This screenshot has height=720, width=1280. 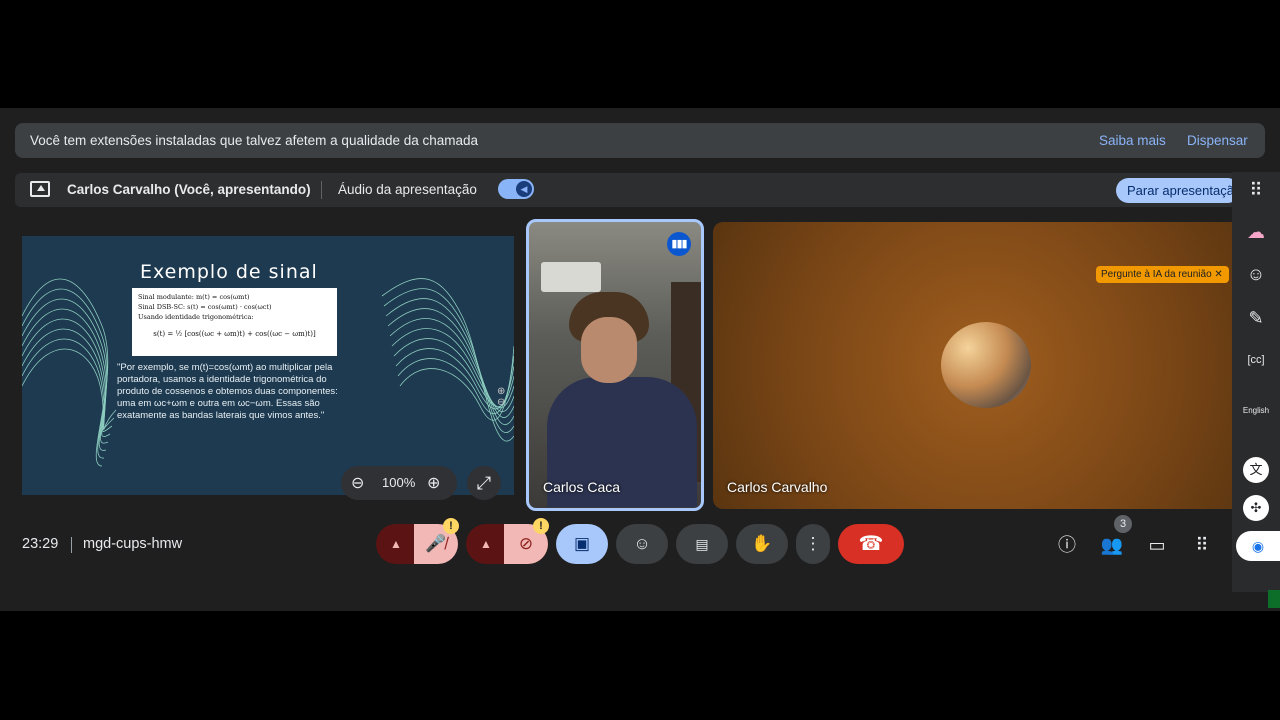 I want to click on speaker-icon: ◀, so click(x=524, y=189).